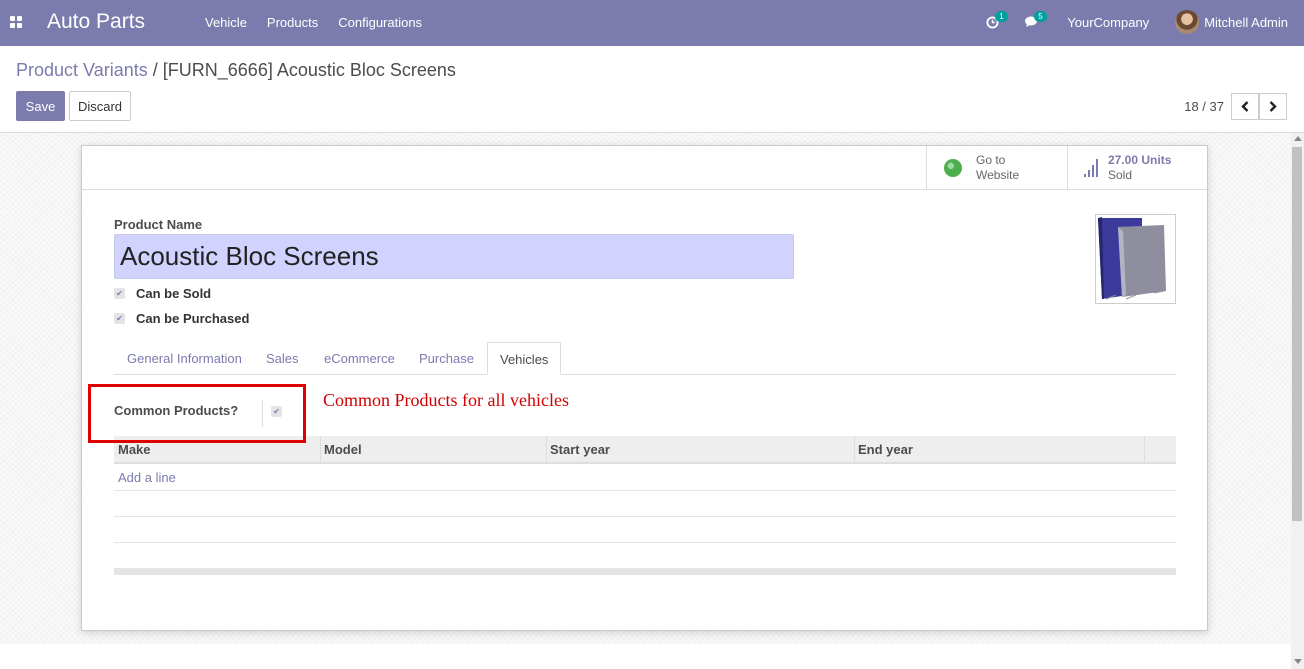  I want to click on globe-icon, so click(953, 168).